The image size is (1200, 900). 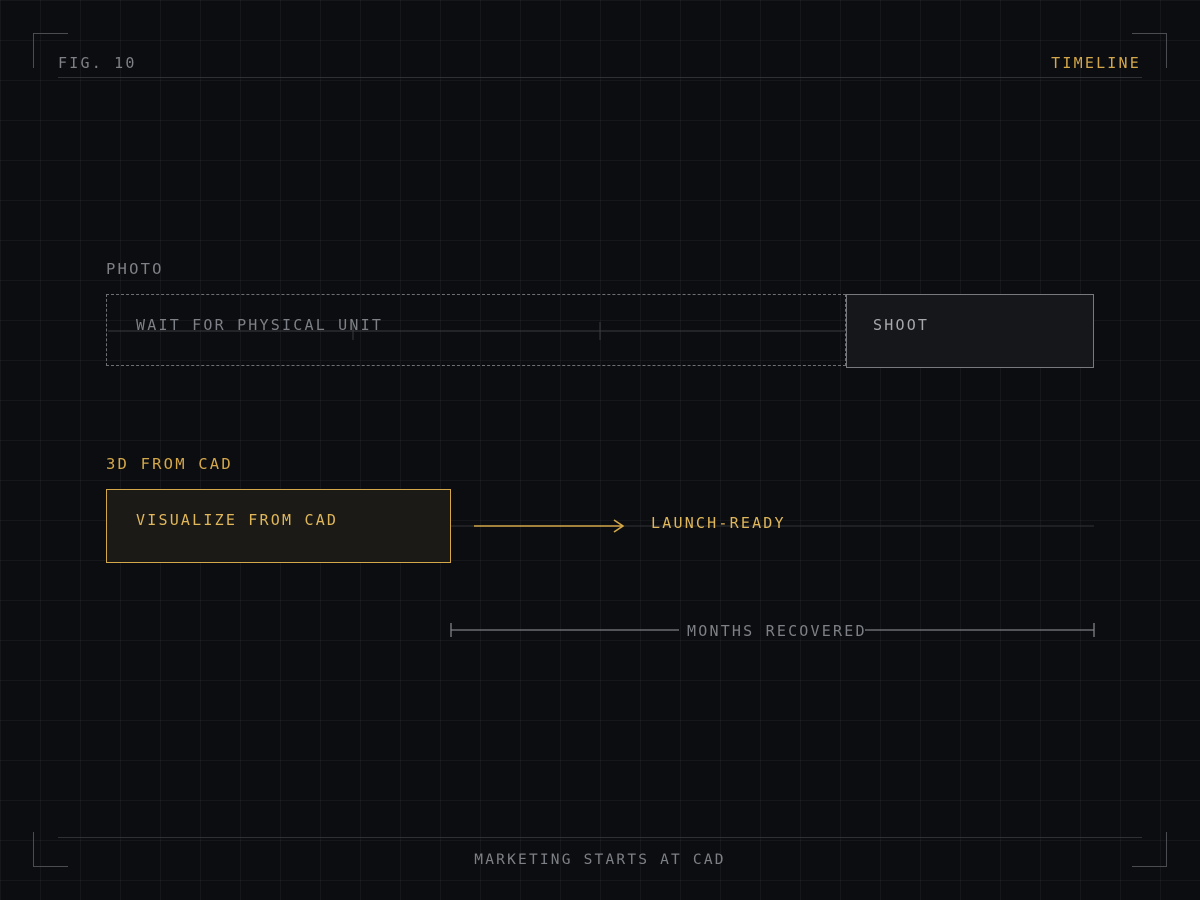 What do you see at coordinates (260, 325) in the screenshot?
I see `wait-step-label: WAIT FOR PHYSICAL UNIT` at bounding box center [260, 325].